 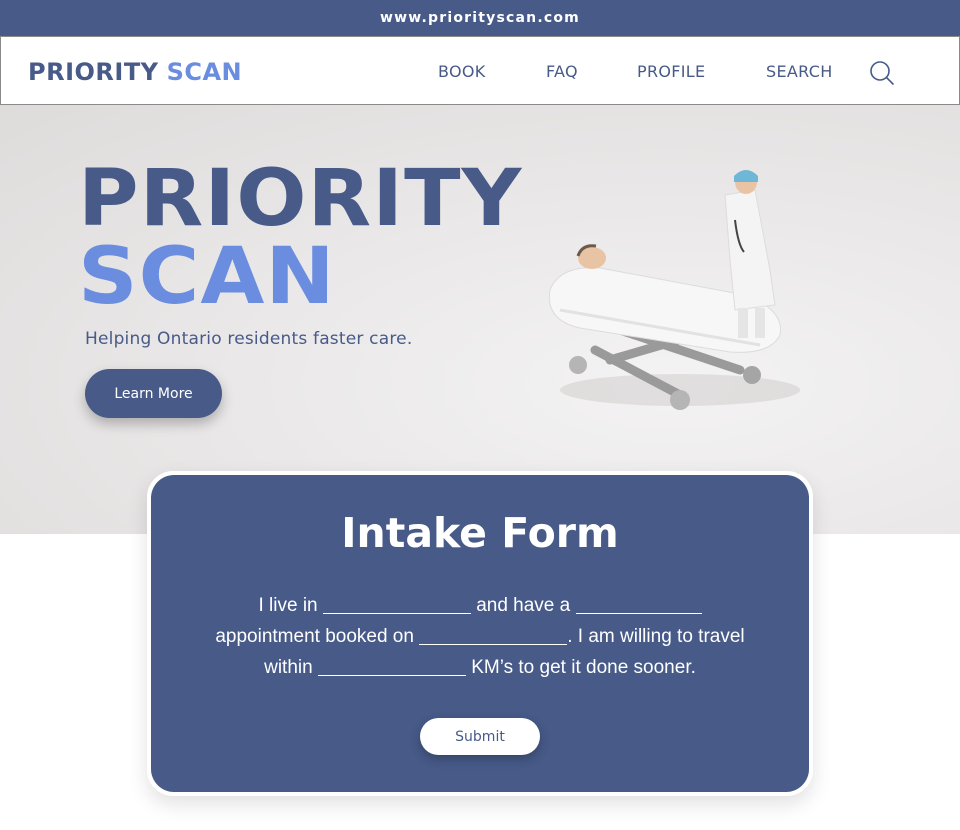 What do you see at coordinates (300, 199) in the screenshot?
I see `hero-title-line1: PRIORITY` at bounding box center [300, 199].